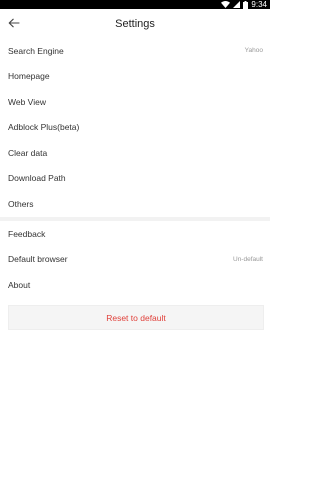 This screenshot has height=480, width=320. I want to click on settings-row-about: About, so click(135, 285).